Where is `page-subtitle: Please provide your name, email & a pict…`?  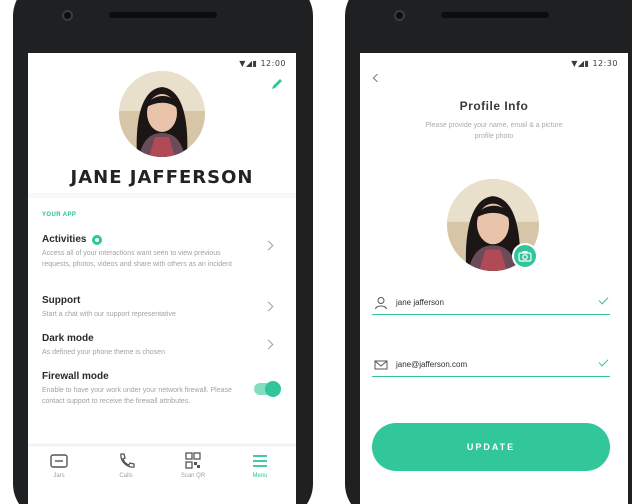 page-subtitle: Please provide your name, email & a pict… is located at coordinates (494, 131).